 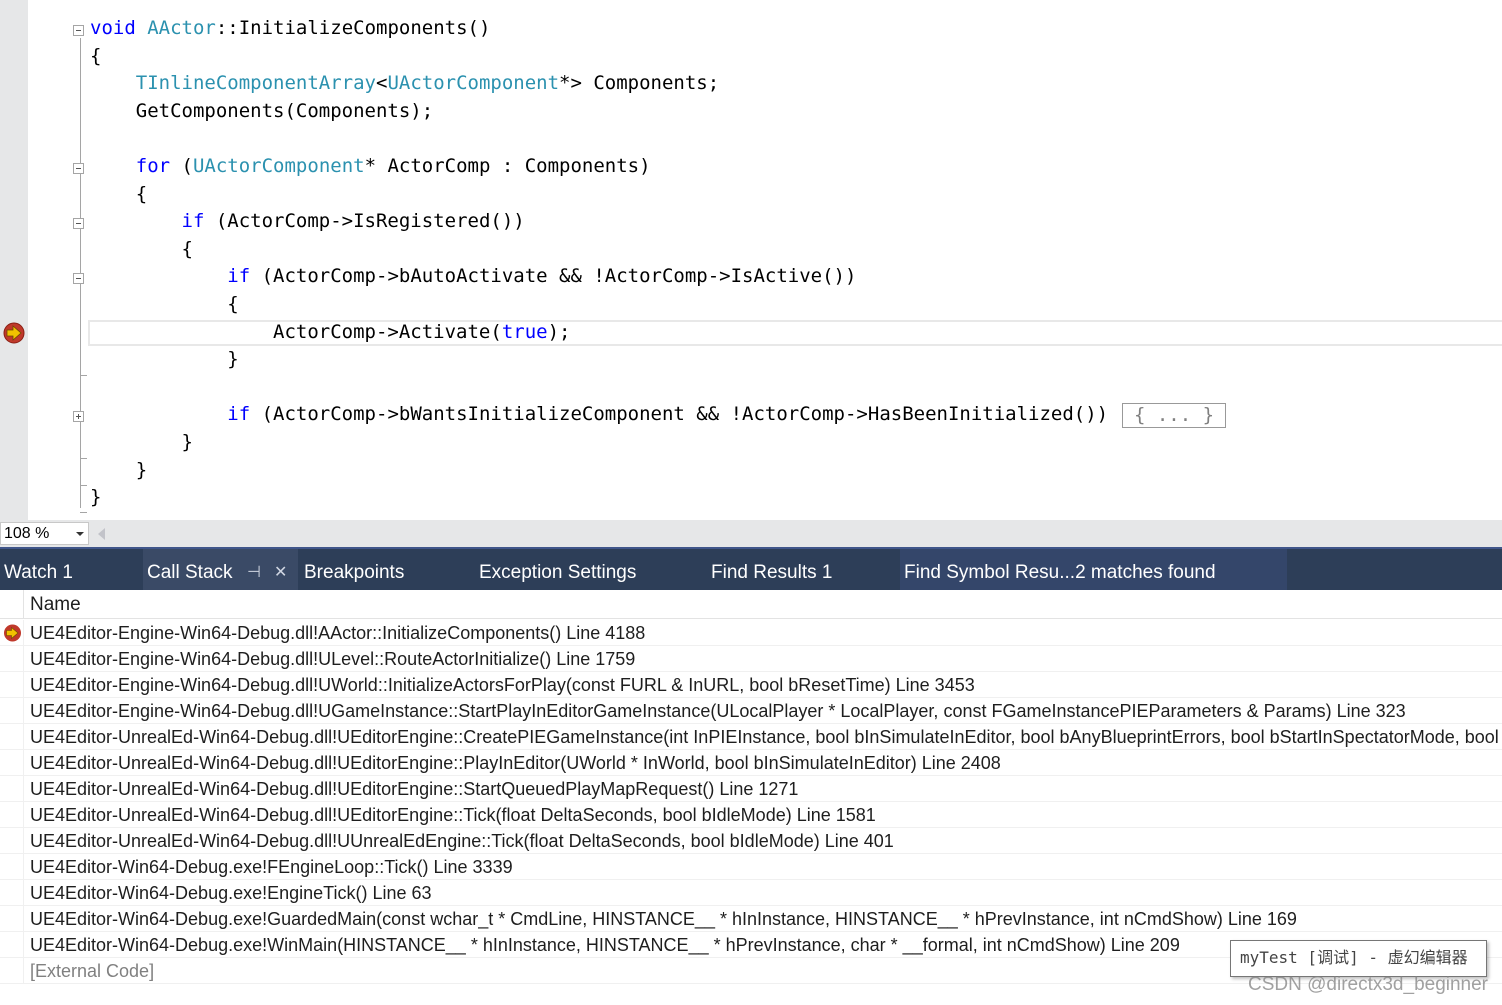 I want to click on code-type: AActor, so click(x=181, y=28).